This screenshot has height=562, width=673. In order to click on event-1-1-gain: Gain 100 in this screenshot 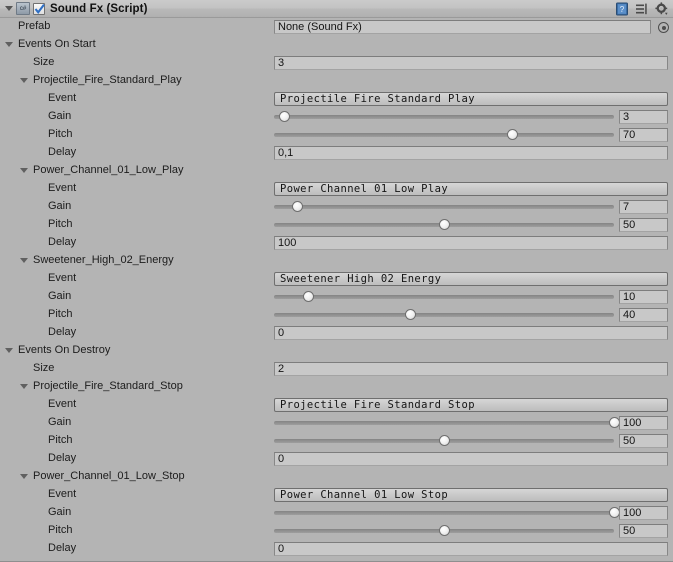, I will do `click(336, 513)`.